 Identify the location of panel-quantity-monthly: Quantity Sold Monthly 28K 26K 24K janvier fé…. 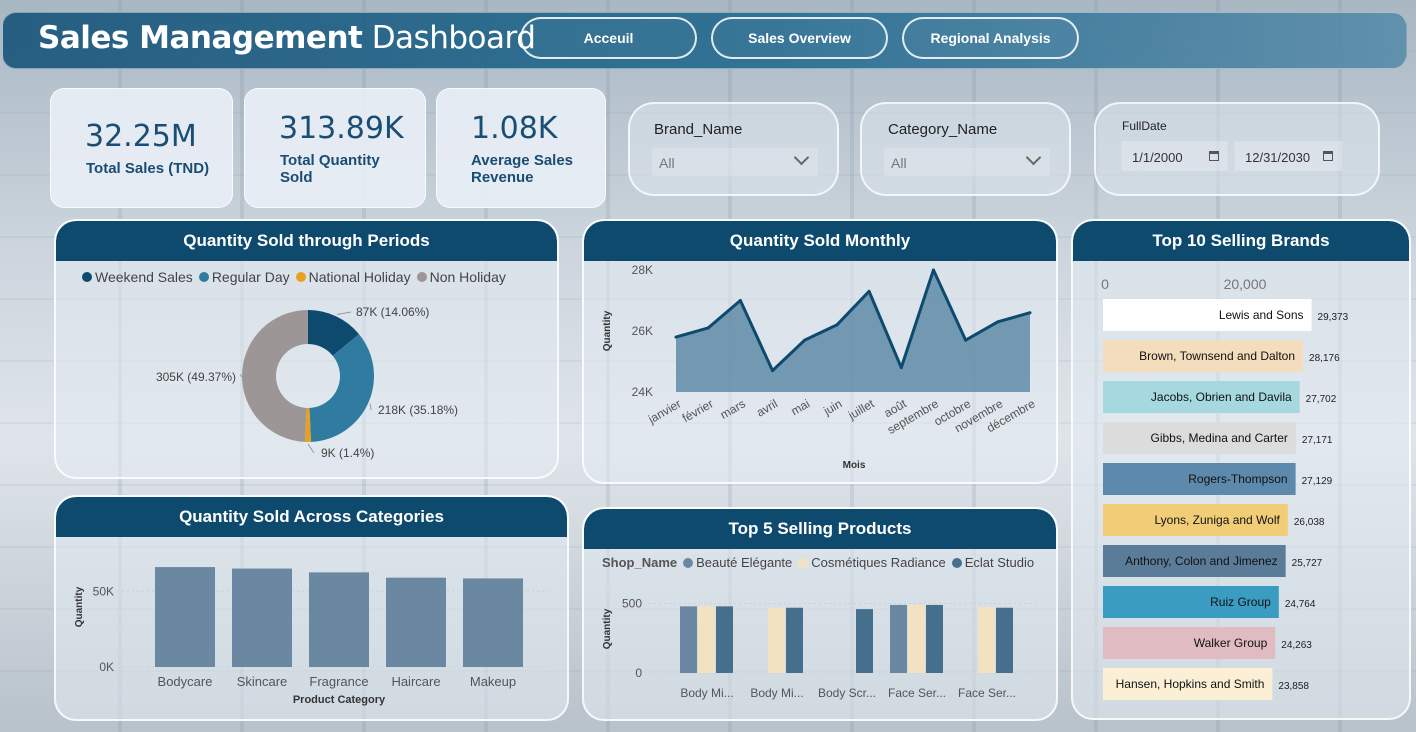
(820, 351).